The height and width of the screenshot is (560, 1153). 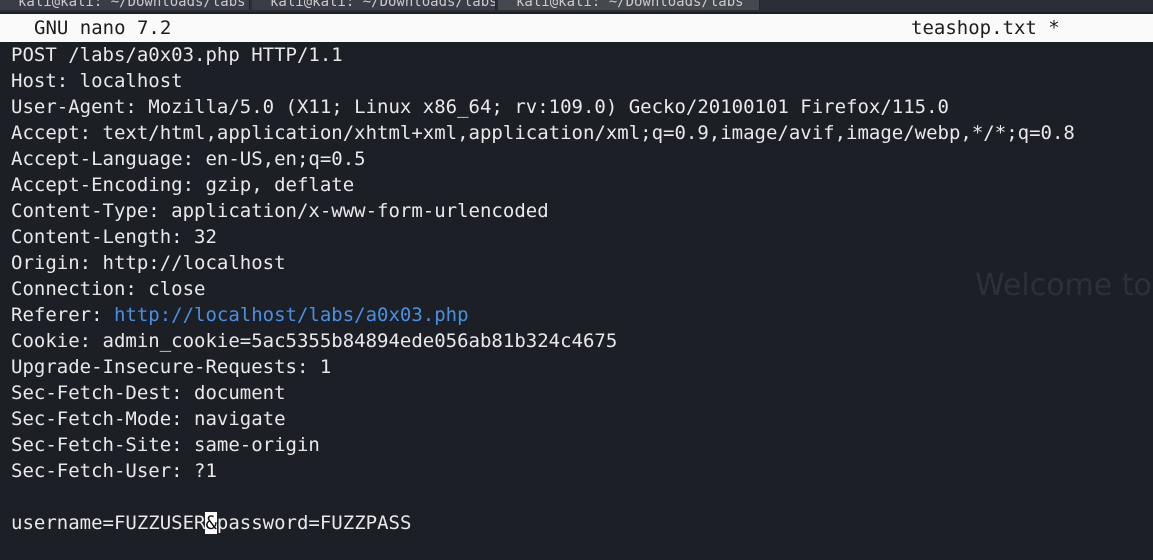 What do you see at coordinates (108, 289) in the screenshot?
I see `file-line: Connection: close` at bounding box center [108, 289].